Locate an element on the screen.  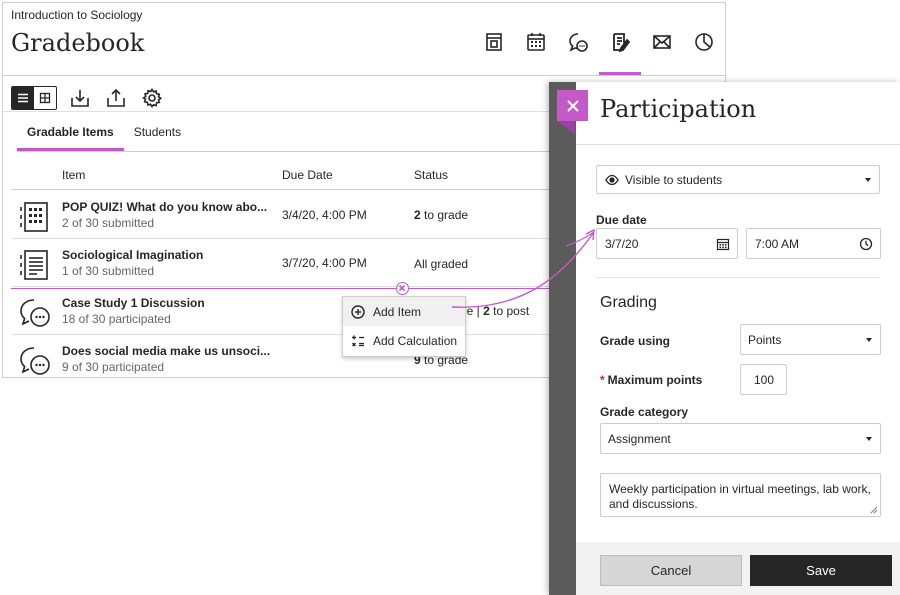
item-status: All graded is located at coordinates (441, 264).